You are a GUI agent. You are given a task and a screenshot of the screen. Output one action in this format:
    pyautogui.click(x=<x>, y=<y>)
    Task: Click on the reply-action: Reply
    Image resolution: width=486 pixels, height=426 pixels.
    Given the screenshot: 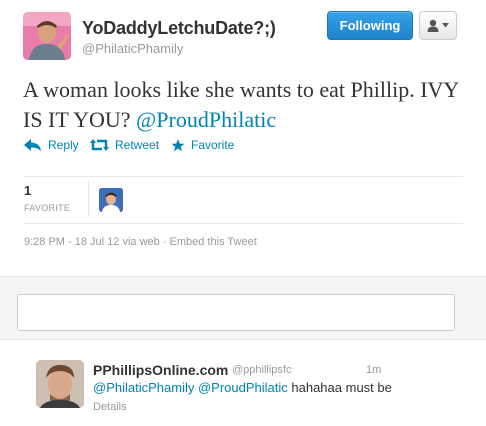 What is the action you would take?
    pyautogui.click(x=51, y=145)
    